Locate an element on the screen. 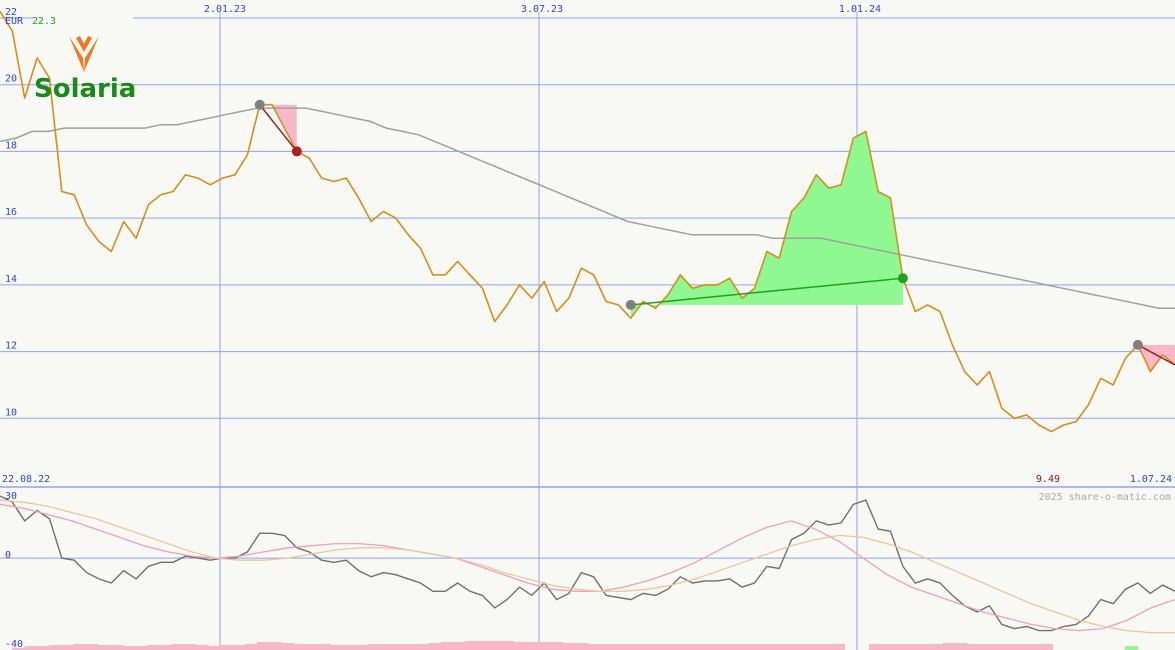 The height and width of the screenshot is (650, 1175). y-tick-label: 16 is located at coordinates (11, 212).